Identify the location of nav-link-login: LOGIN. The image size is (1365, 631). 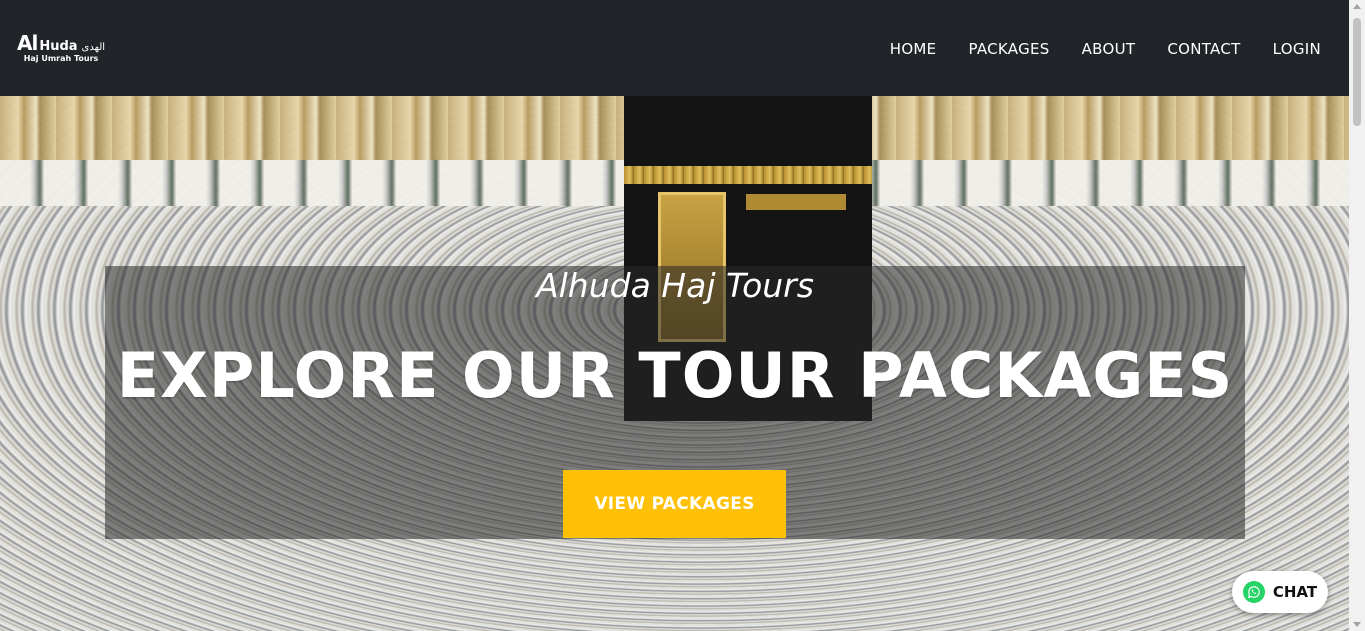
(1297, 49).